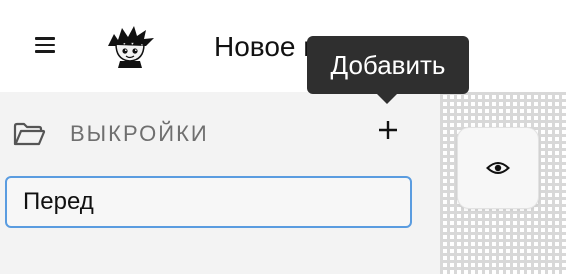 This screenshot has width=566, height=274. Describe the element at coordinates (29, 134) in the screenshot. I see `folder-icon` at that location.